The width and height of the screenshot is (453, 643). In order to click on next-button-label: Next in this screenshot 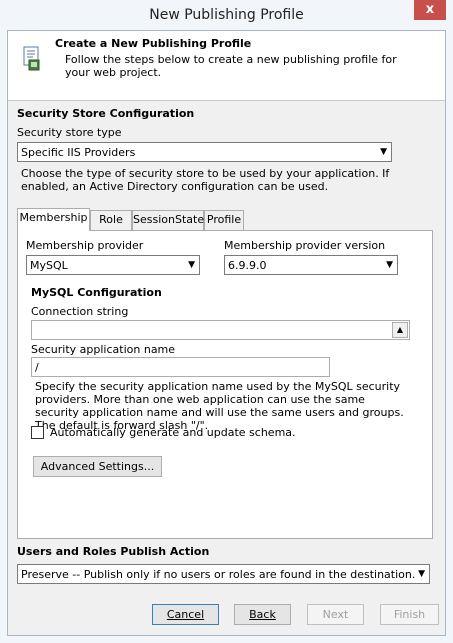, I will do `click(335, 614)`.